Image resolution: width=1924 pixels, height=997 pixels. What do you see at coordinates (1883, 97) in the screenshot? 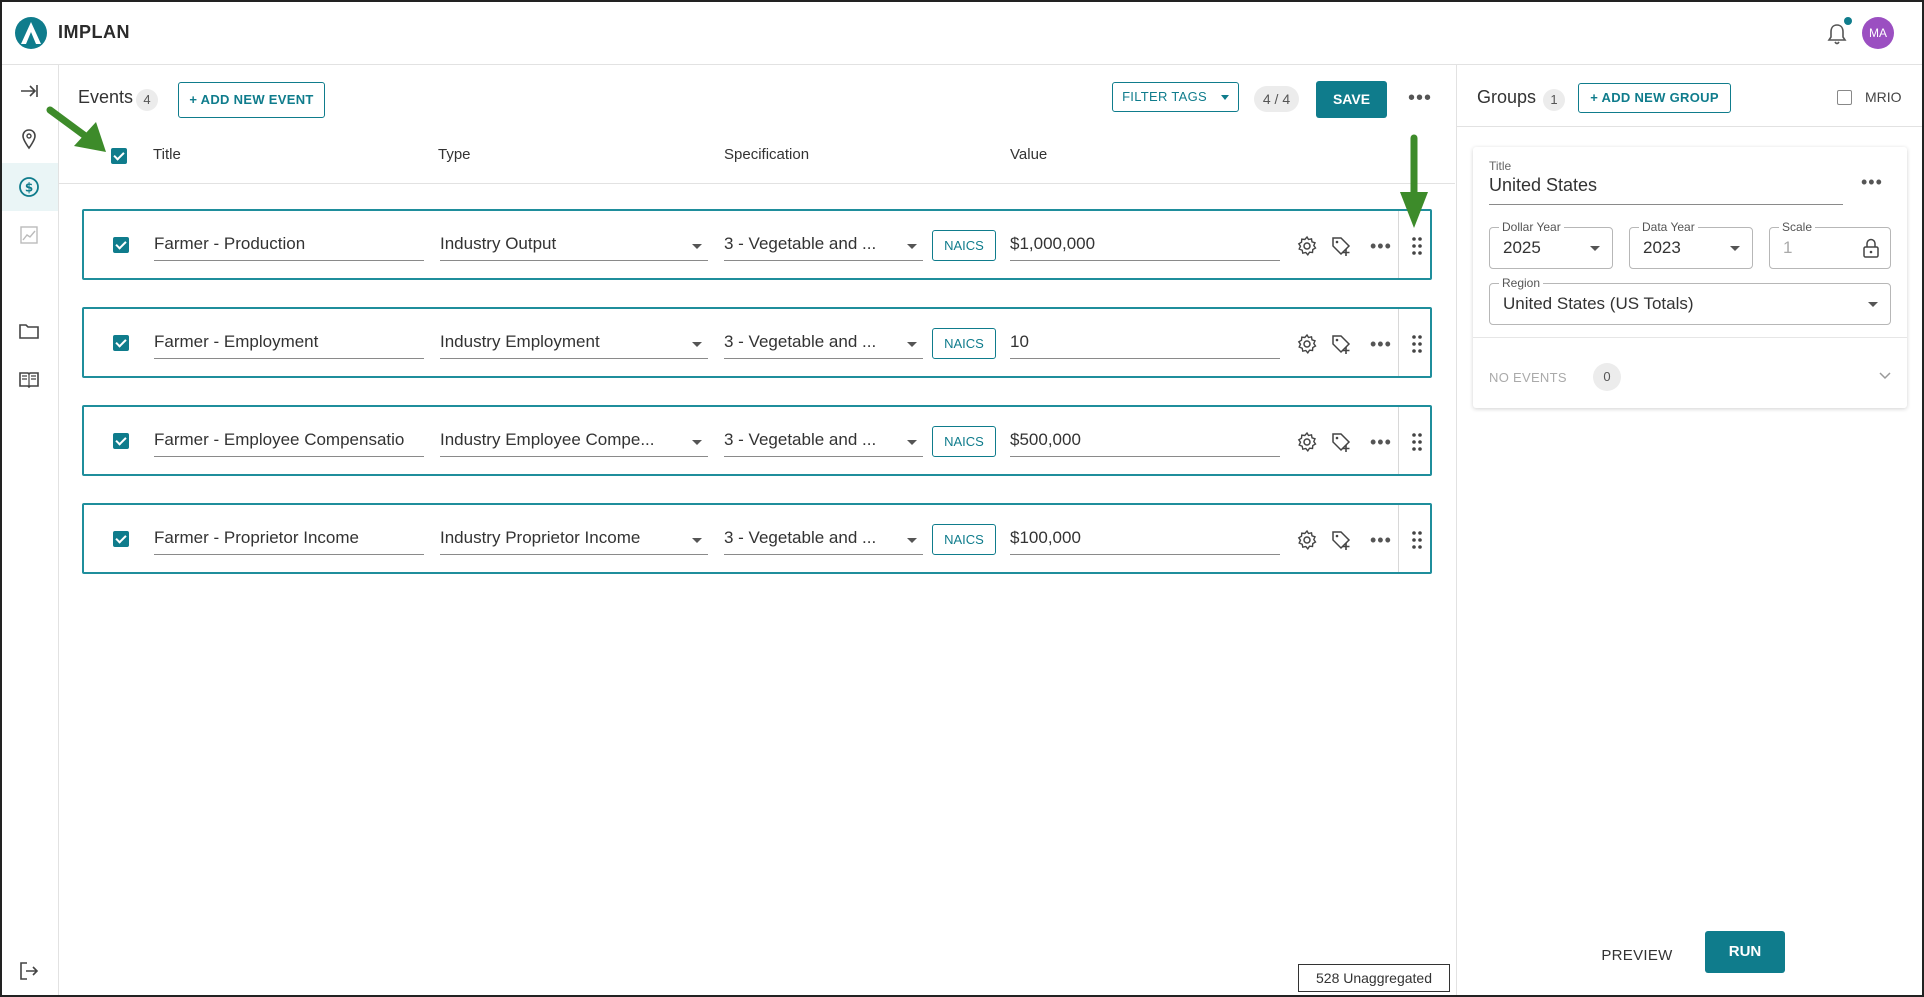
I see `mrio-label: MRIO` at bounding box center [1883, 97].